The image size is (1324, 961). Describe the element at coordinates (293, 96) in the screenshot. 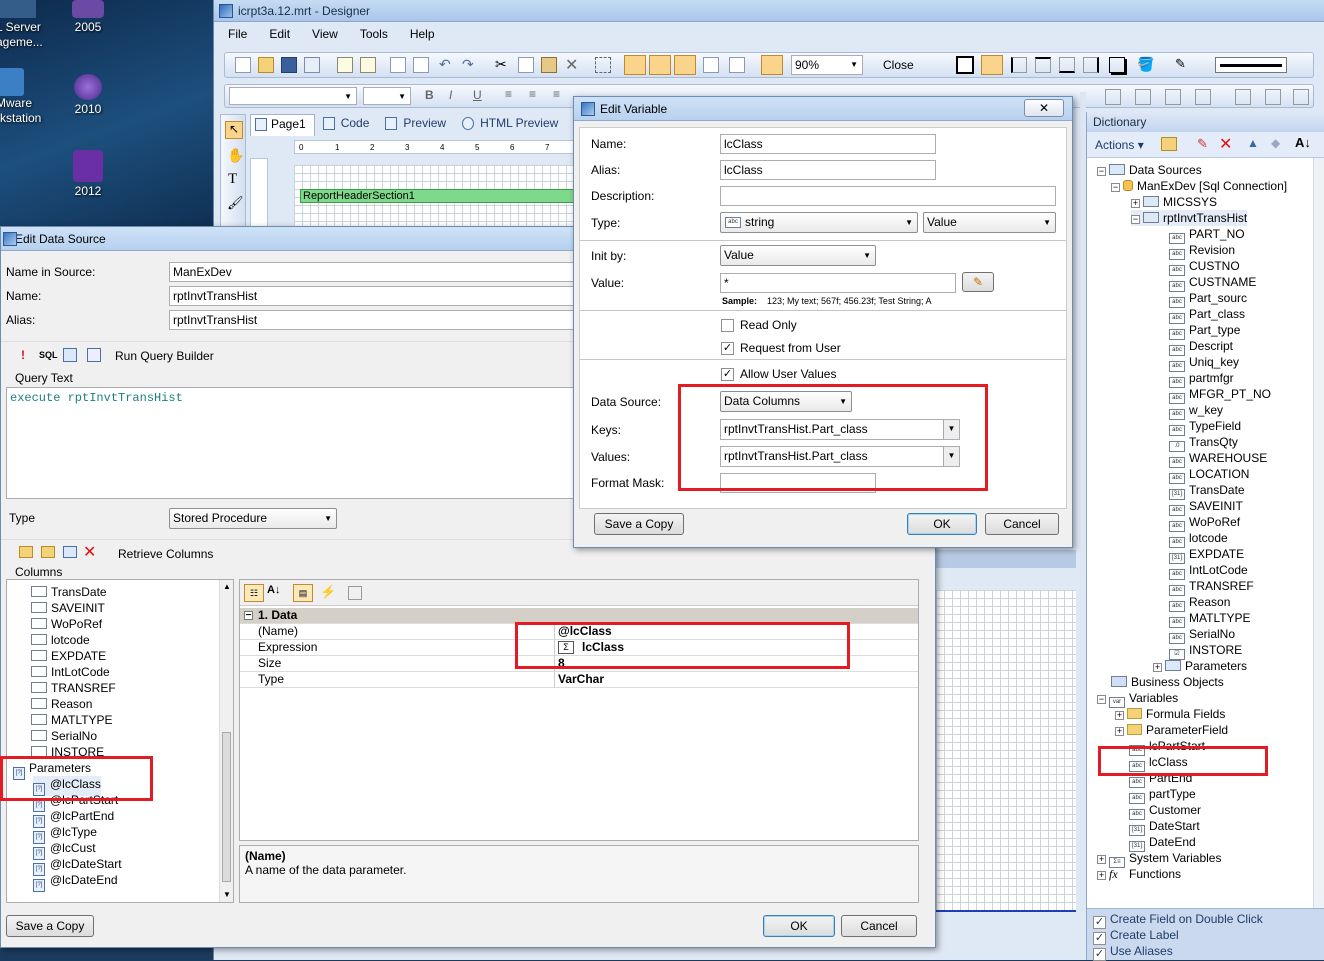

I see `font-name-combo: ▼` at that location.